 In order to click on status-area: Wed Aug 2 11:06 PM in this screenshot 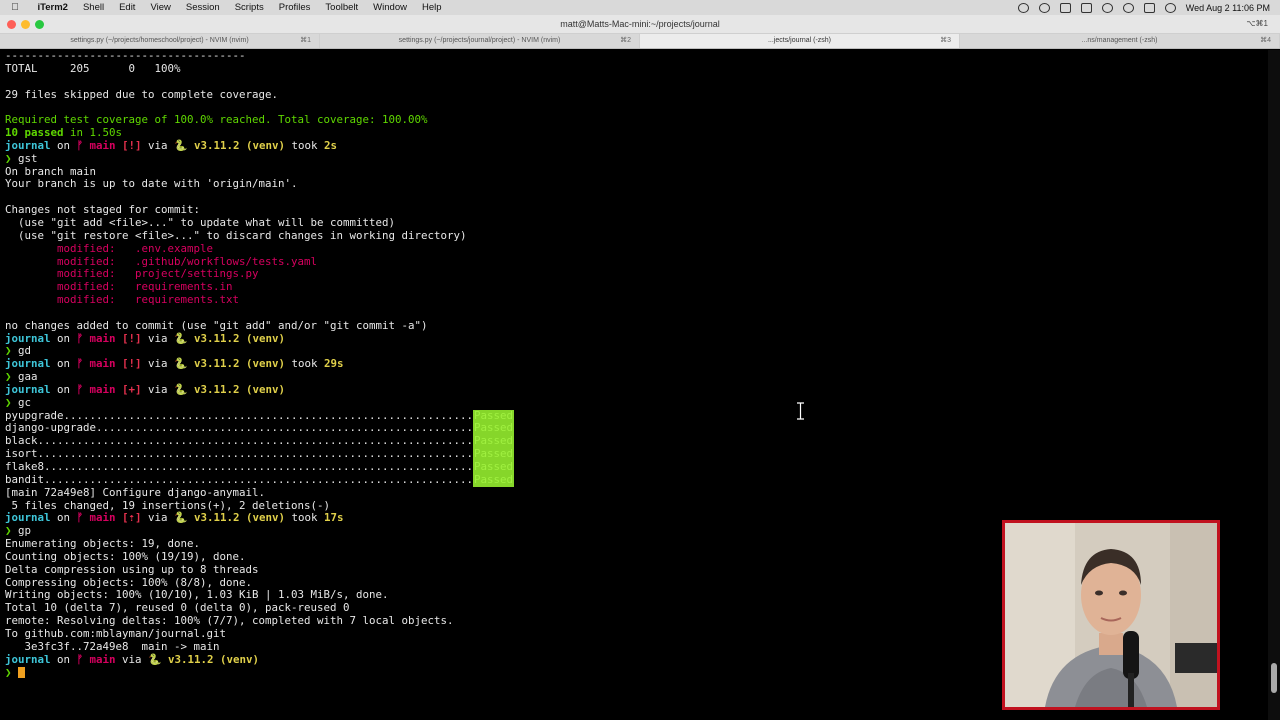, I will do `click(1148, 7)`.